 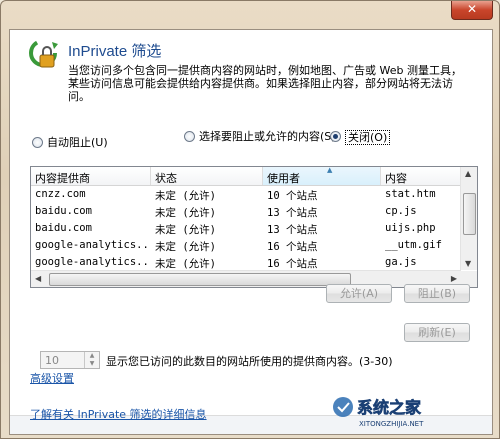 I want to click on auto-block-option: 自动阻止(U), so click(x=70, y=142).